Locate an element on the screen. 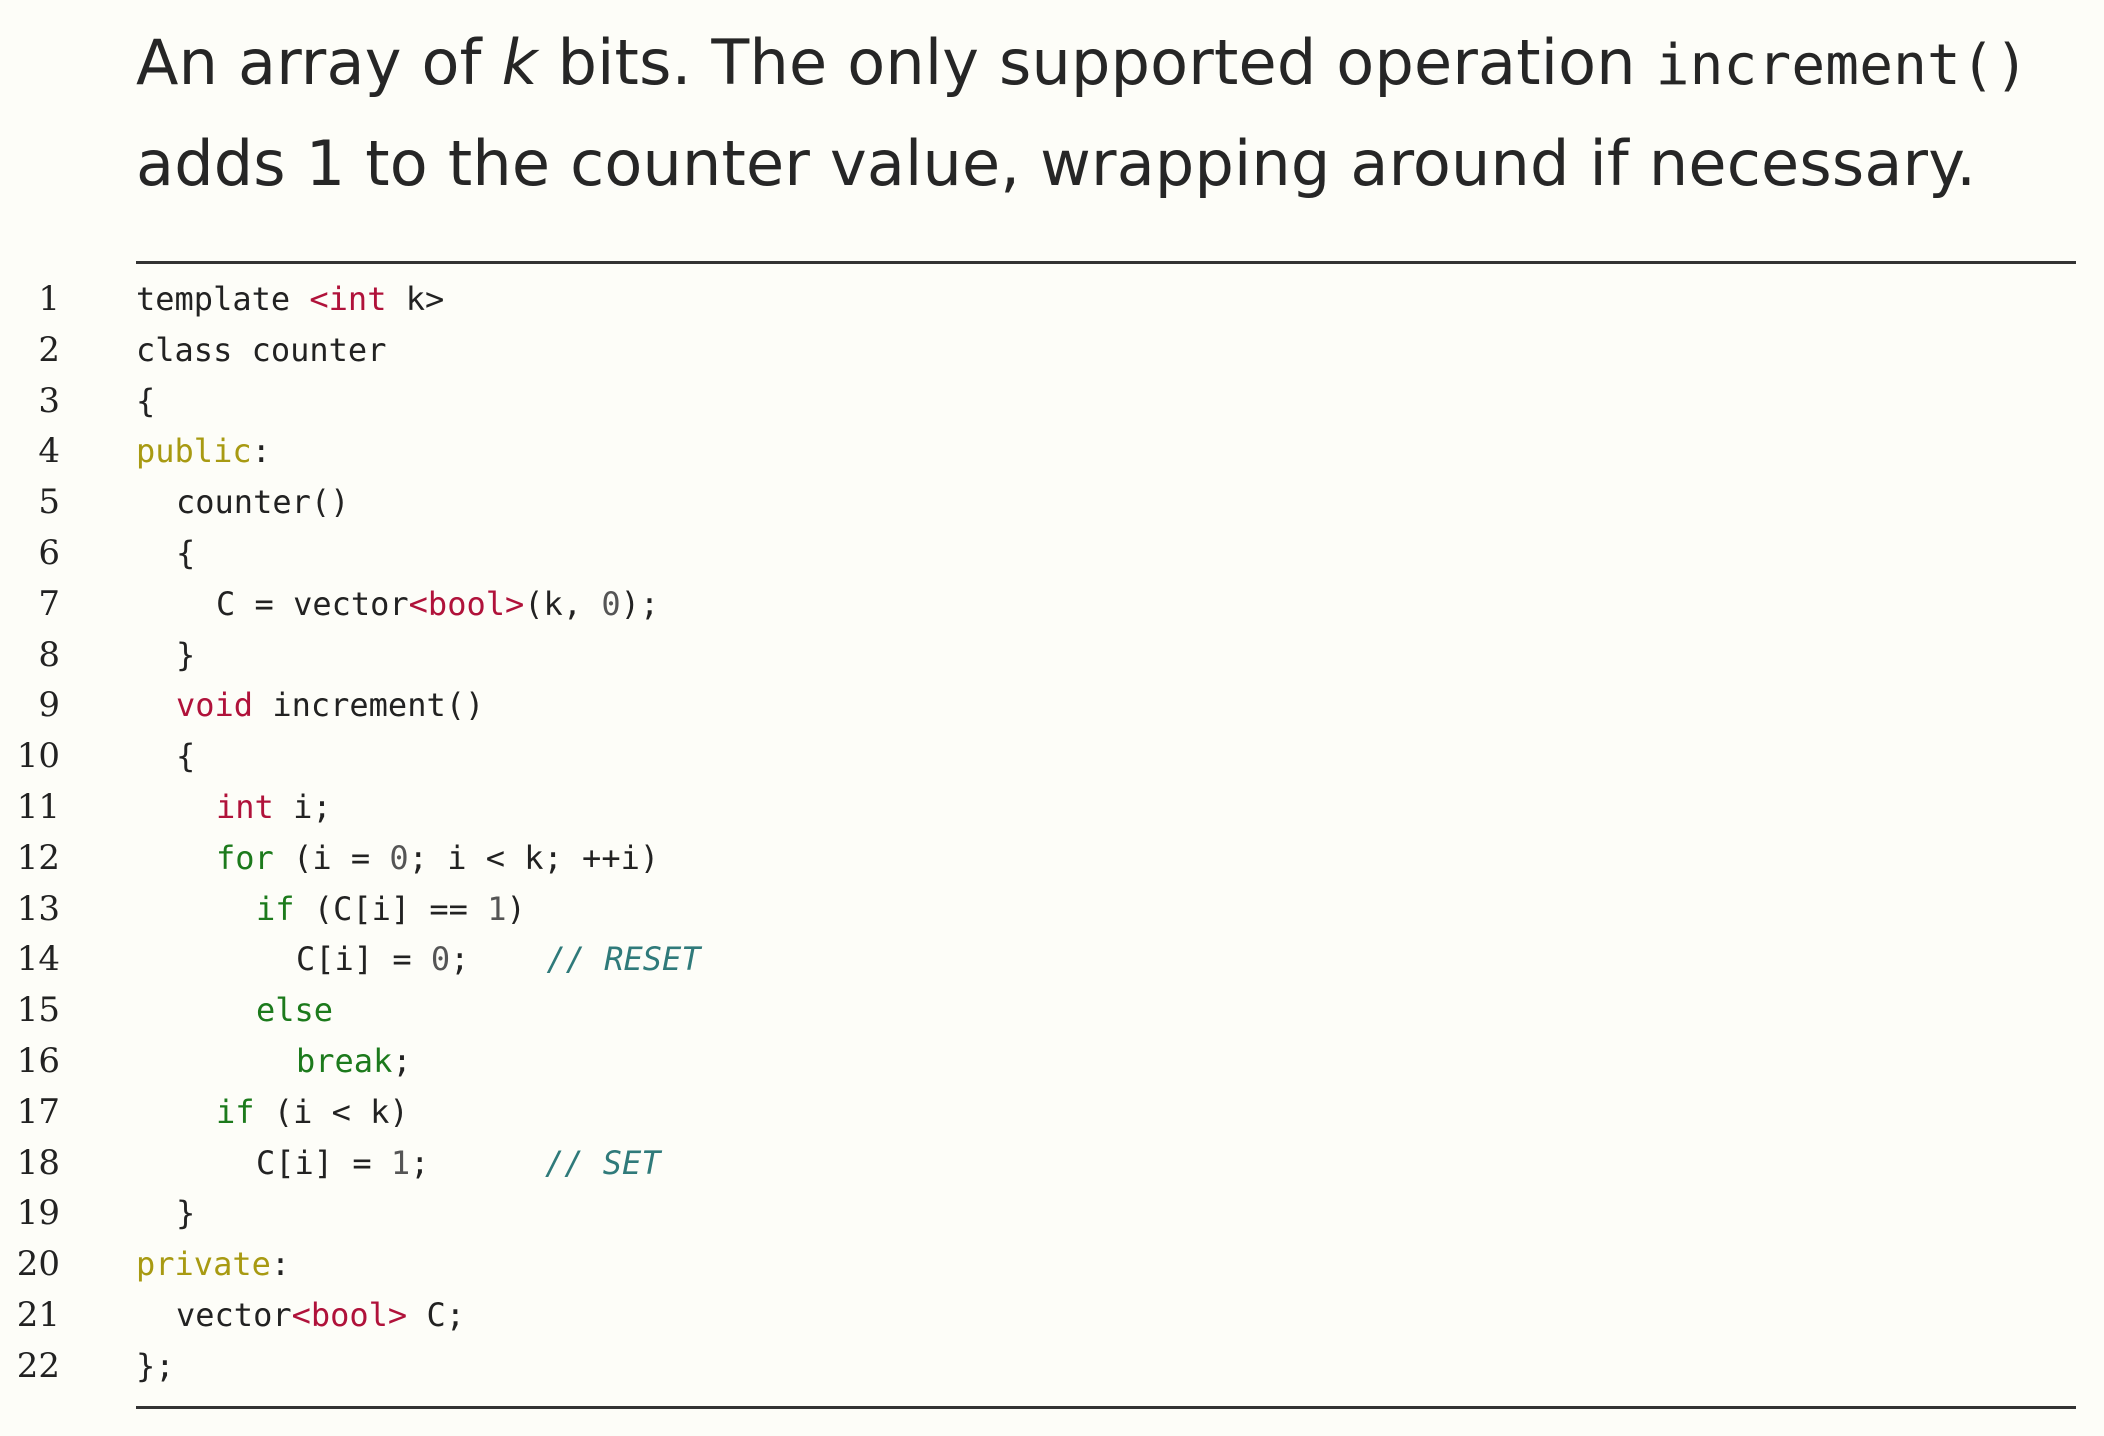 The height and width of the screenshot is (1436, 2104). code-text: C = vector<bool>(k, 0); is located at coordinates (437, 604).